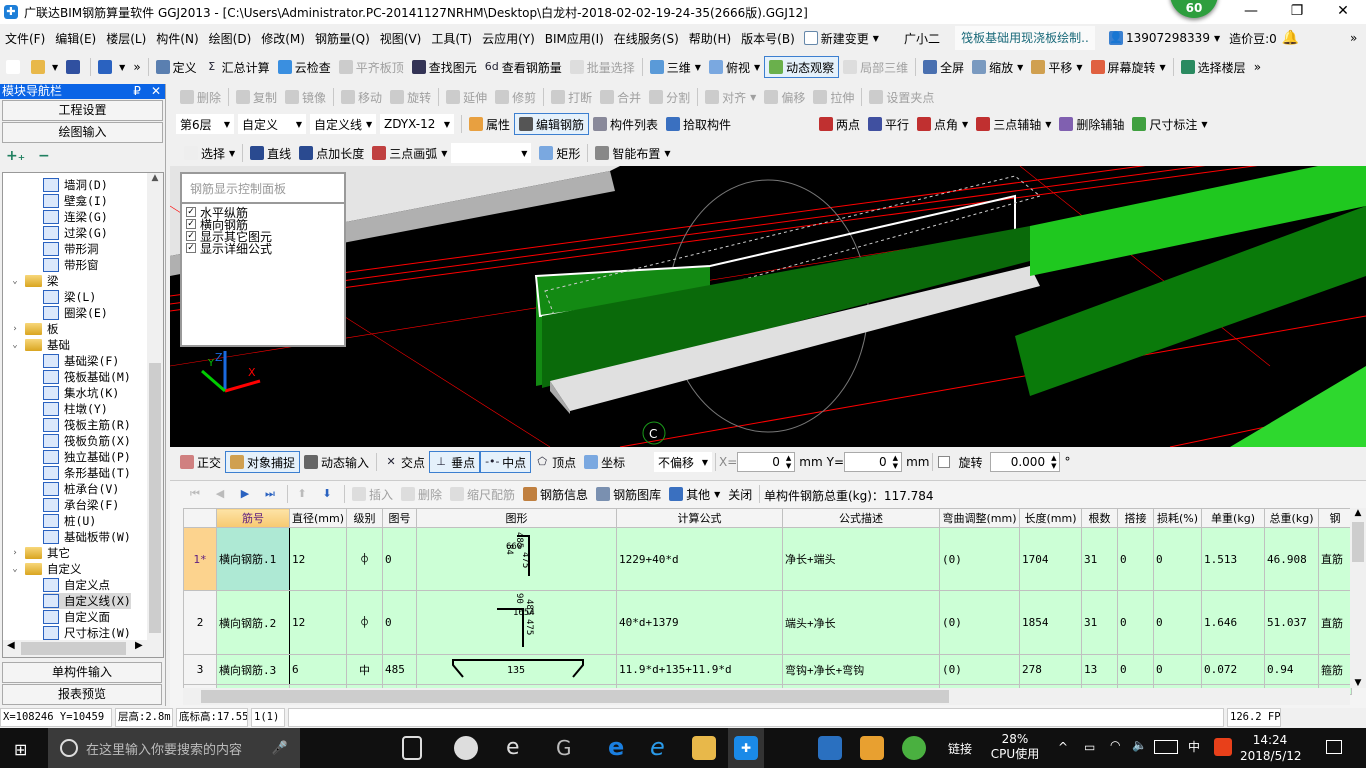 Image resolution: width=1366 pixels, height=768 pixels. What do you see at coordinates (669, 97) in the screenshot?
I see `split-button: 分割` at bounding box center [669, 97].